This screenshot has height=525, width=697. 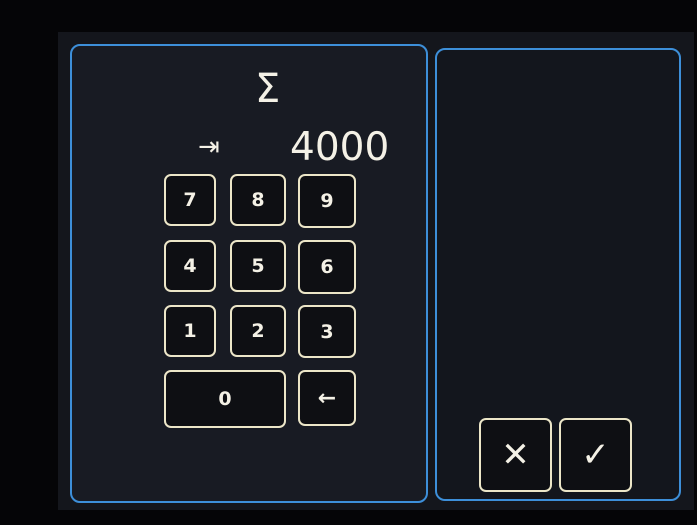 What do you see at coordinates (190, 331) in the screenshot?
I see `key-1: 1` at bounding box center [190, 331].